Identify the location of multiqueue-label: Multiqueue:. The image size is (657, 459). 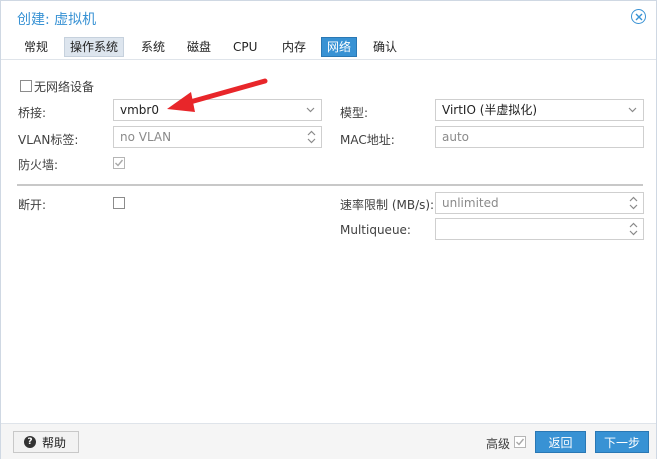
(375, 230).